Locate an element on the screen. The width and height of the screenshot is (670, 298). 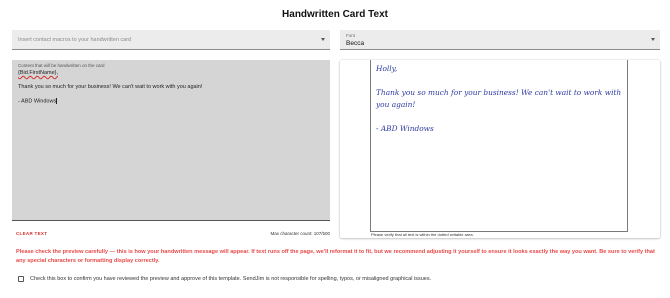
editor-line: - ABD Windows is located at coordinates (168, 101).